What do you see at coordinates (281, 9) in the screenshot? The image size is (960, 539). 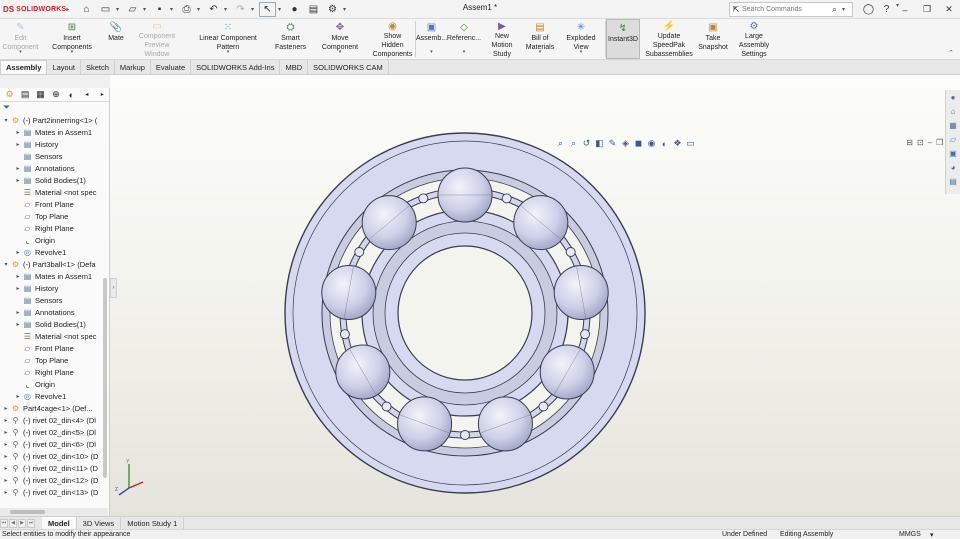 I see `select-caret-icon: ▾` at bounding box center [281, 9].